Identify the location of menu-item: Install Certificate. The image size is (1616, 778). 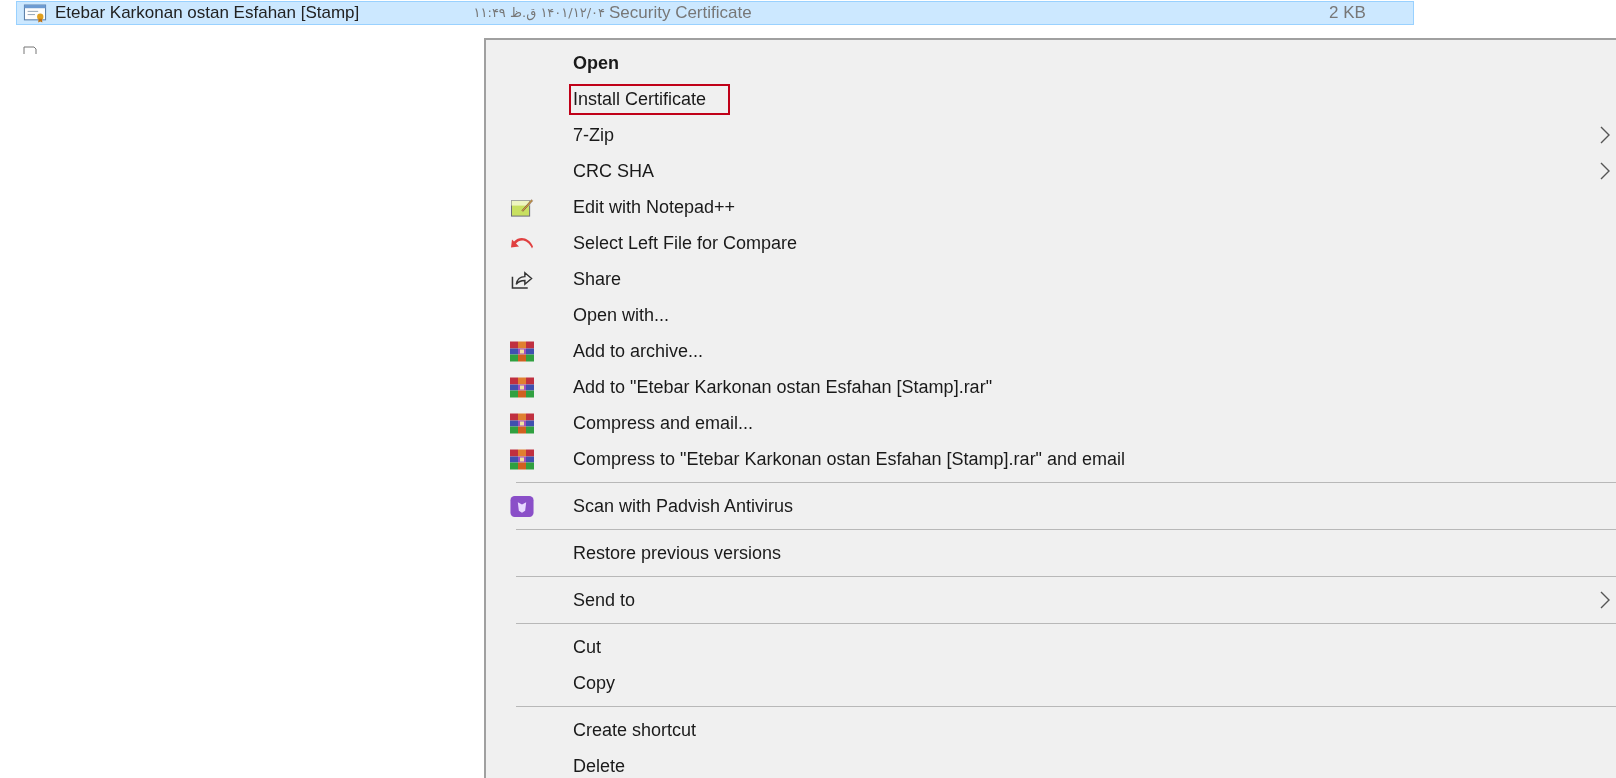
(1048, 99).